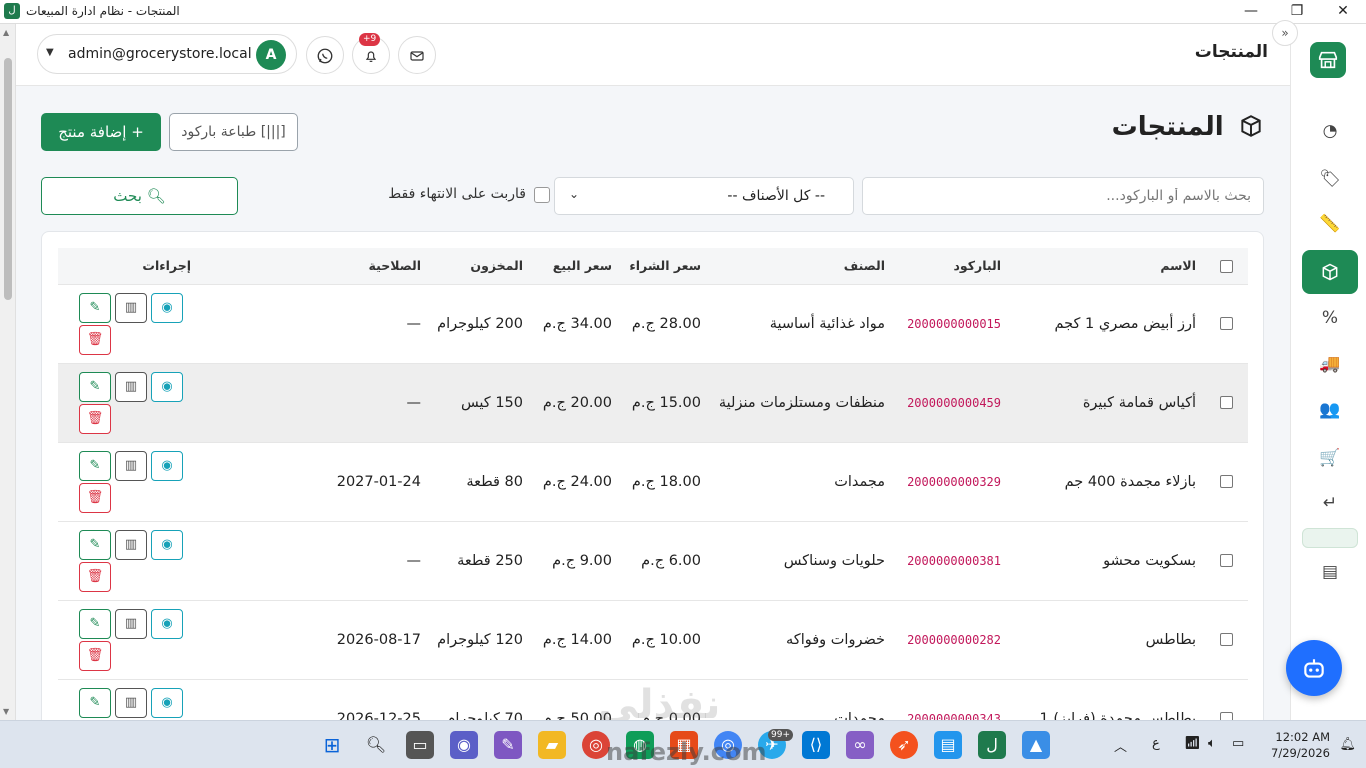 The image size is (1366, 768). I want to click on select-all-checkbox, so click(1226, 267).